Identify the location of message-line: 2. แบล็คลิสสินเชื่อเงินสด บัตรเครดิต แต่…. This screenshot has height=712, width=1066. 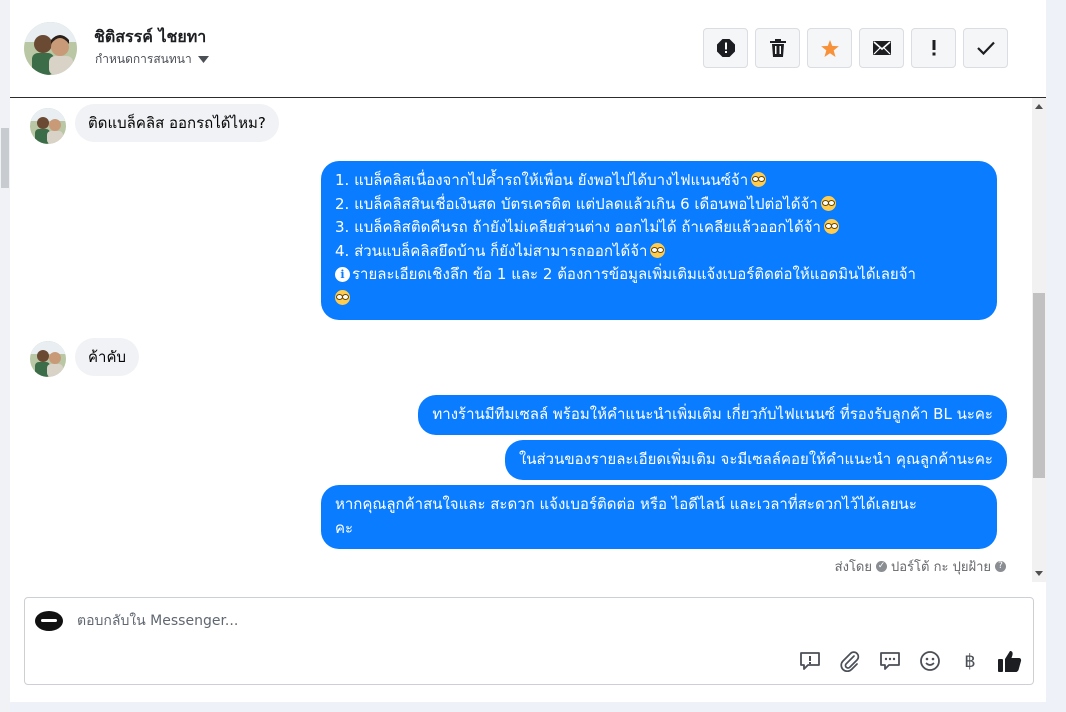
(659, 205).